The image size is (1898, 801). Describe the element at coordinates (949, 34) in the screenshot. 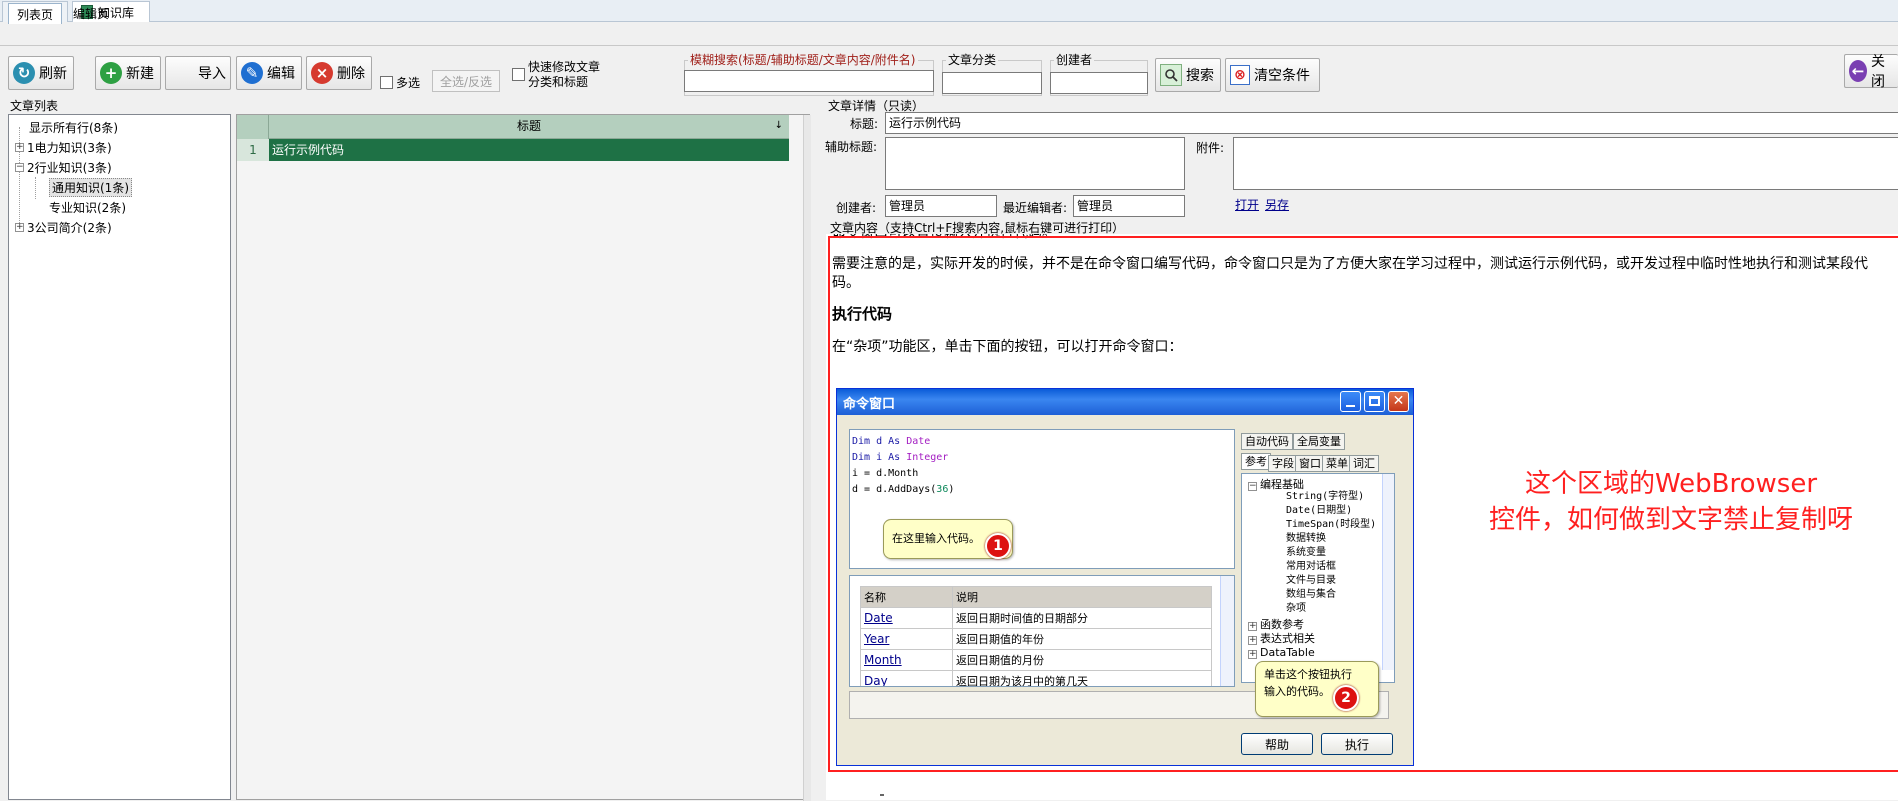

I see `sub-tab-strip` at that location.